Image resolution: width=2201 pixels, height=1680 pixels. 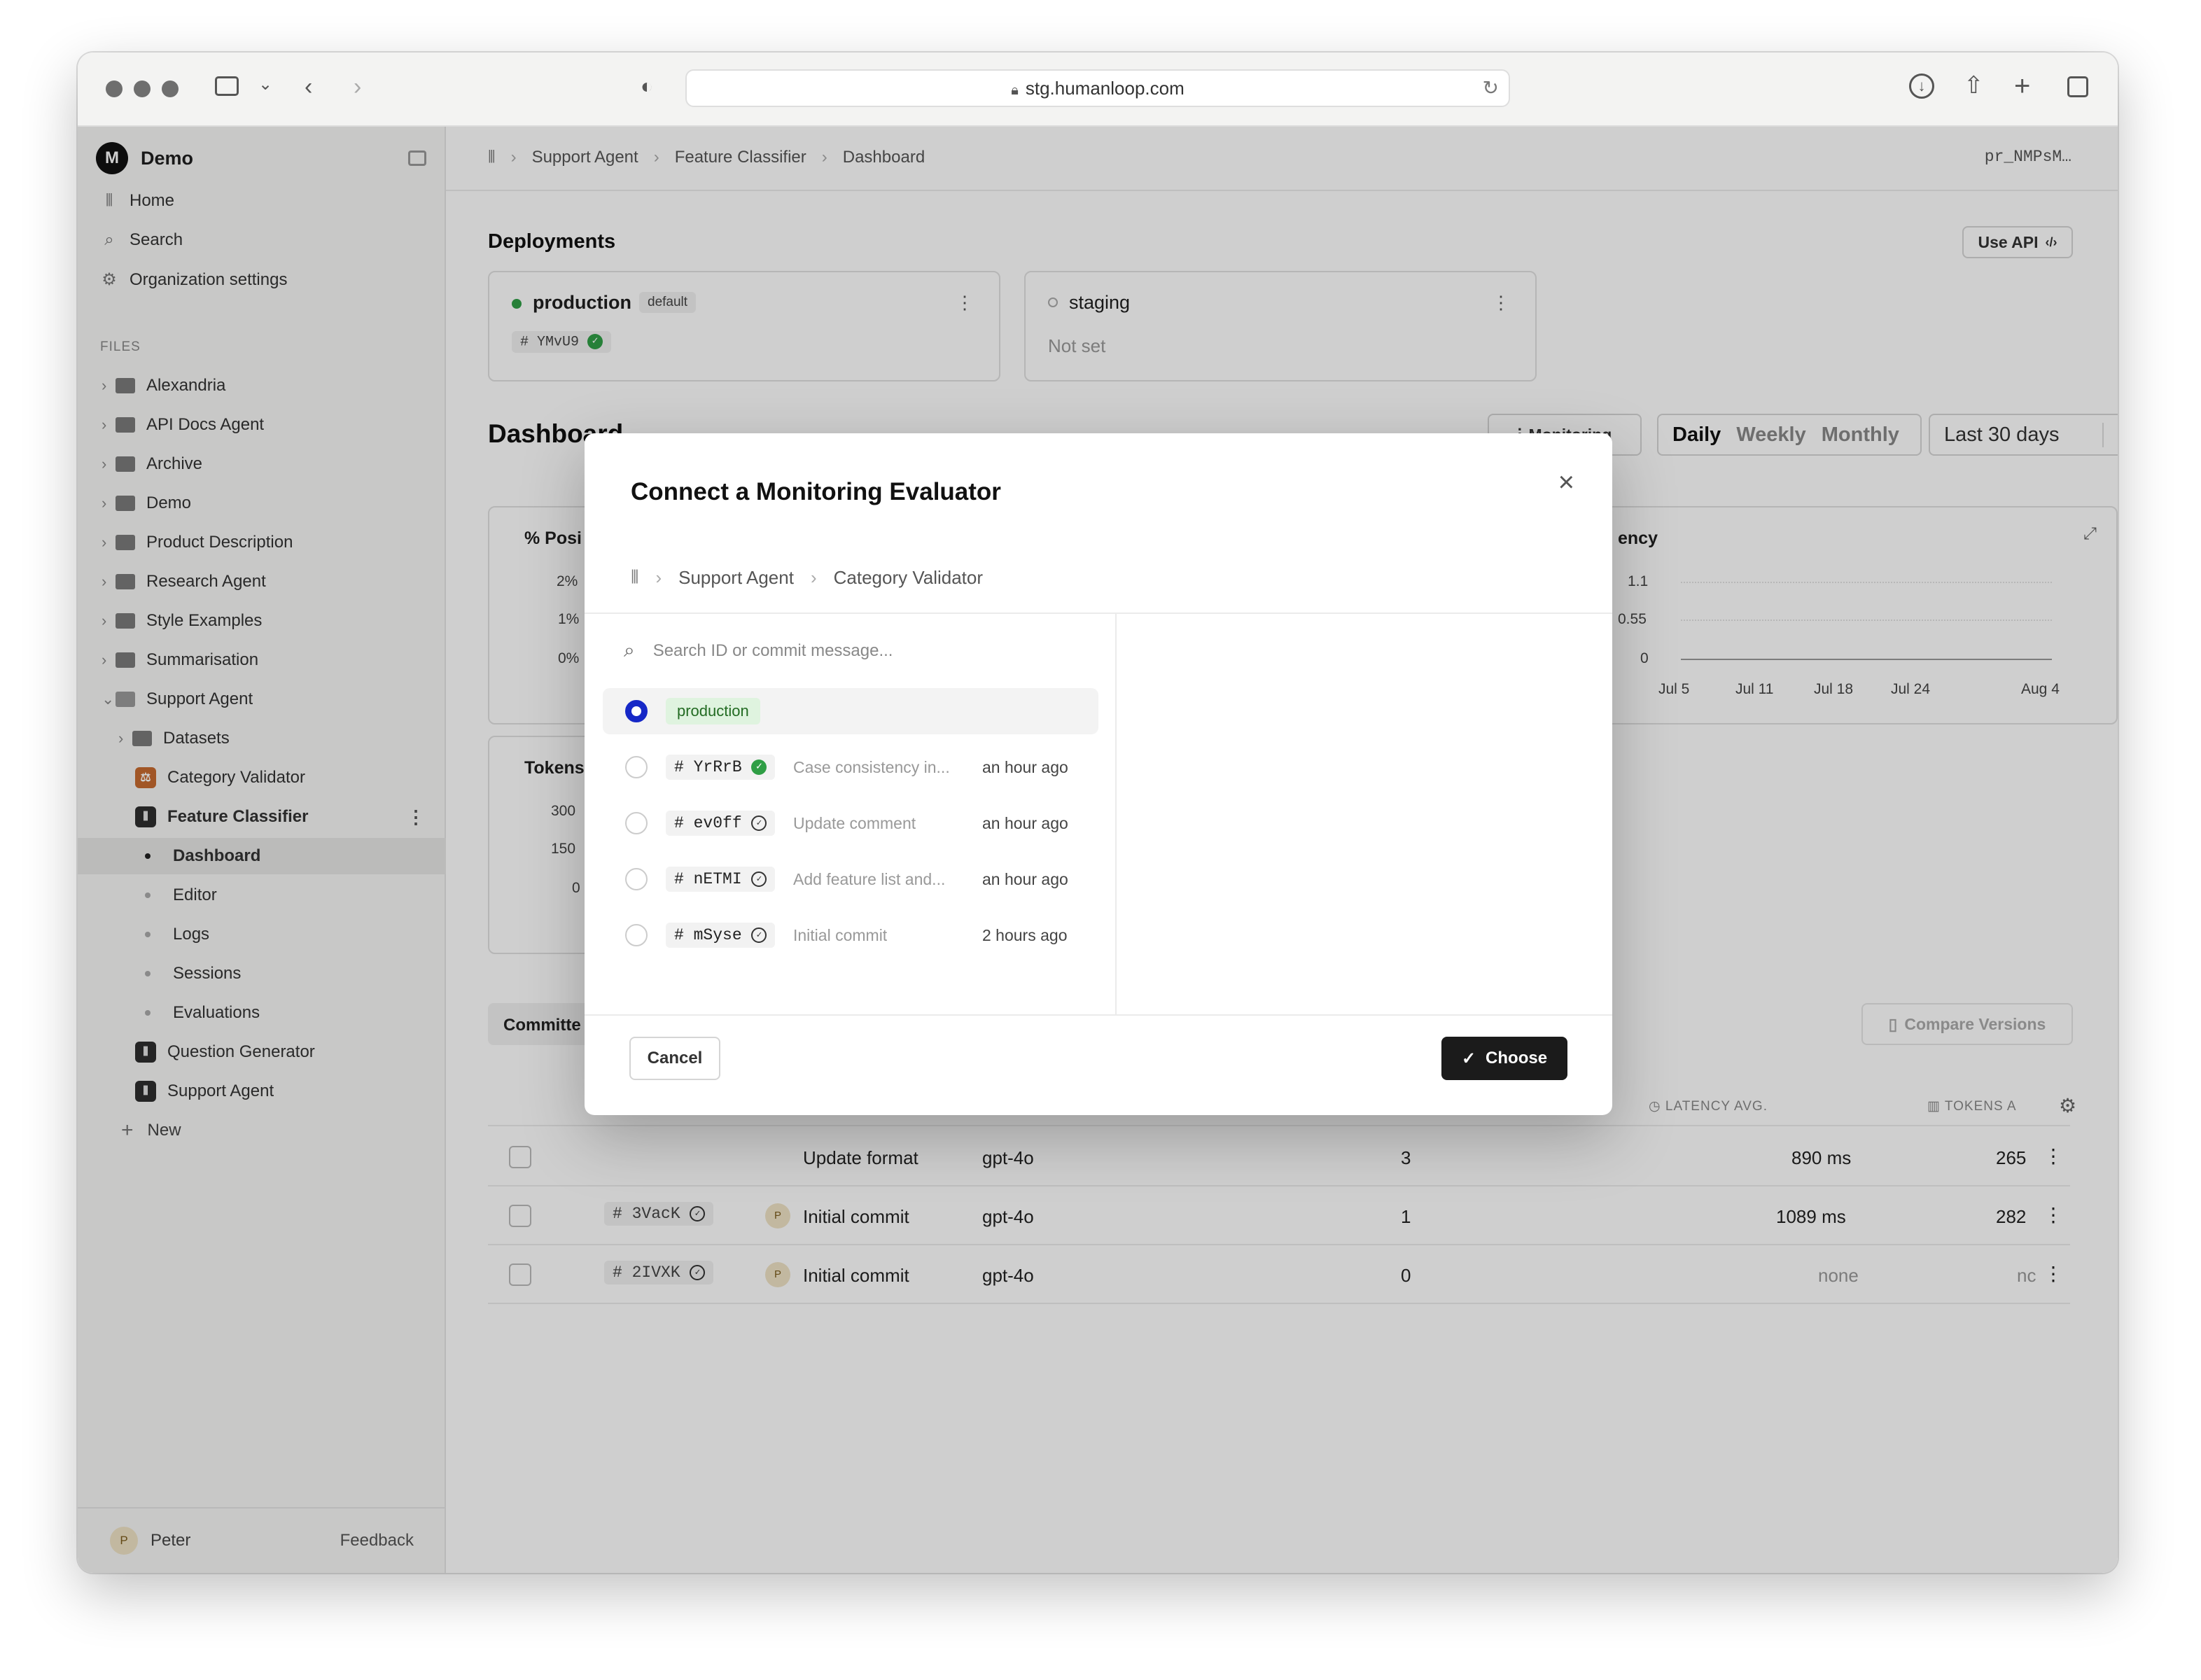 I want to click on minimize-window-button, so click(x=143, y=88).